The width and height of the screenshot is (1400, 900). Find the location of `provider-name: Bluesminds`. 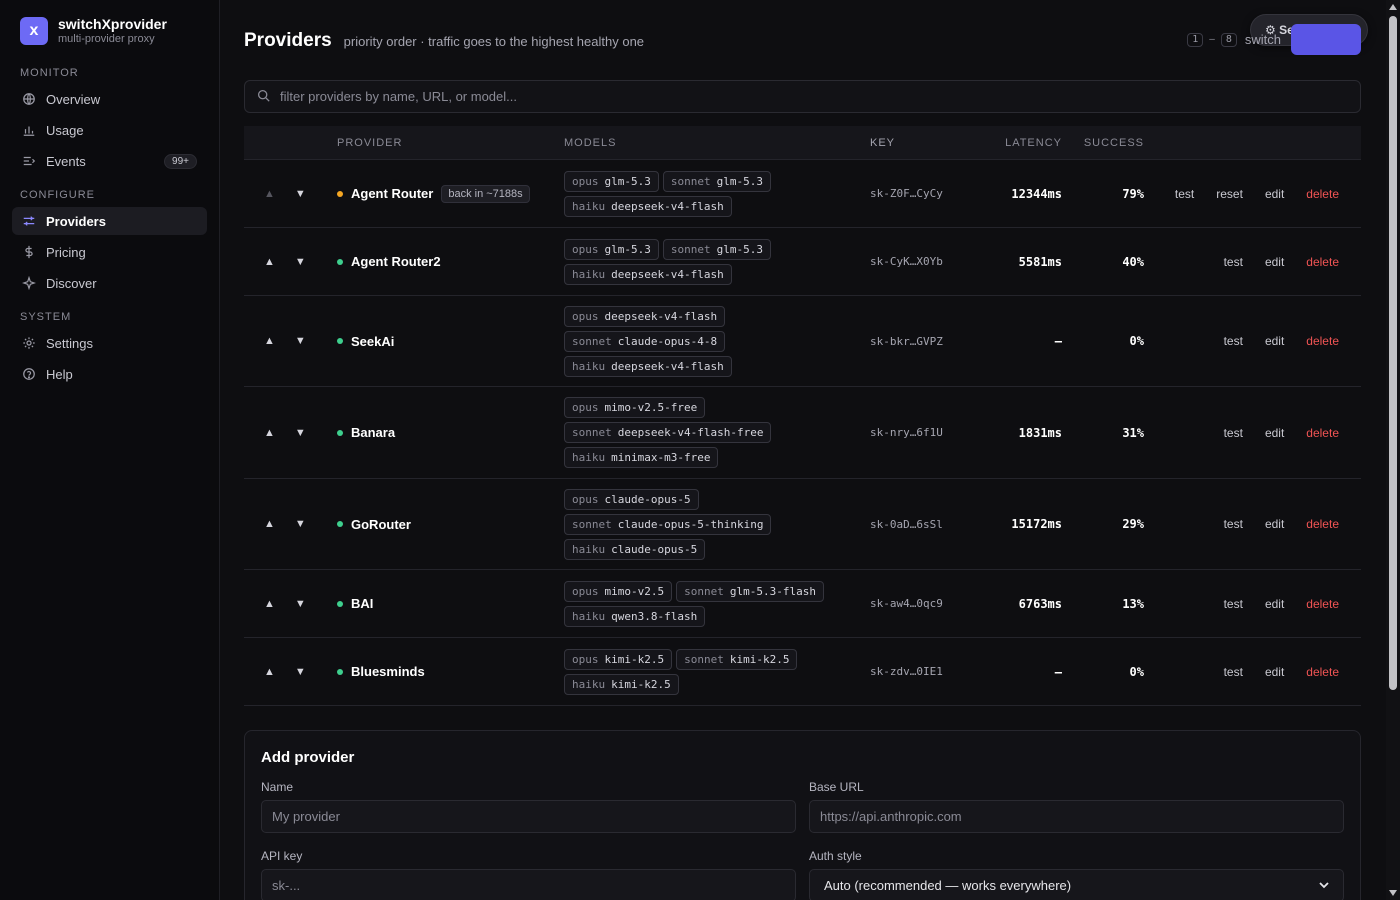

provider-name: Bluesminds is located at coordinates (388, 671).